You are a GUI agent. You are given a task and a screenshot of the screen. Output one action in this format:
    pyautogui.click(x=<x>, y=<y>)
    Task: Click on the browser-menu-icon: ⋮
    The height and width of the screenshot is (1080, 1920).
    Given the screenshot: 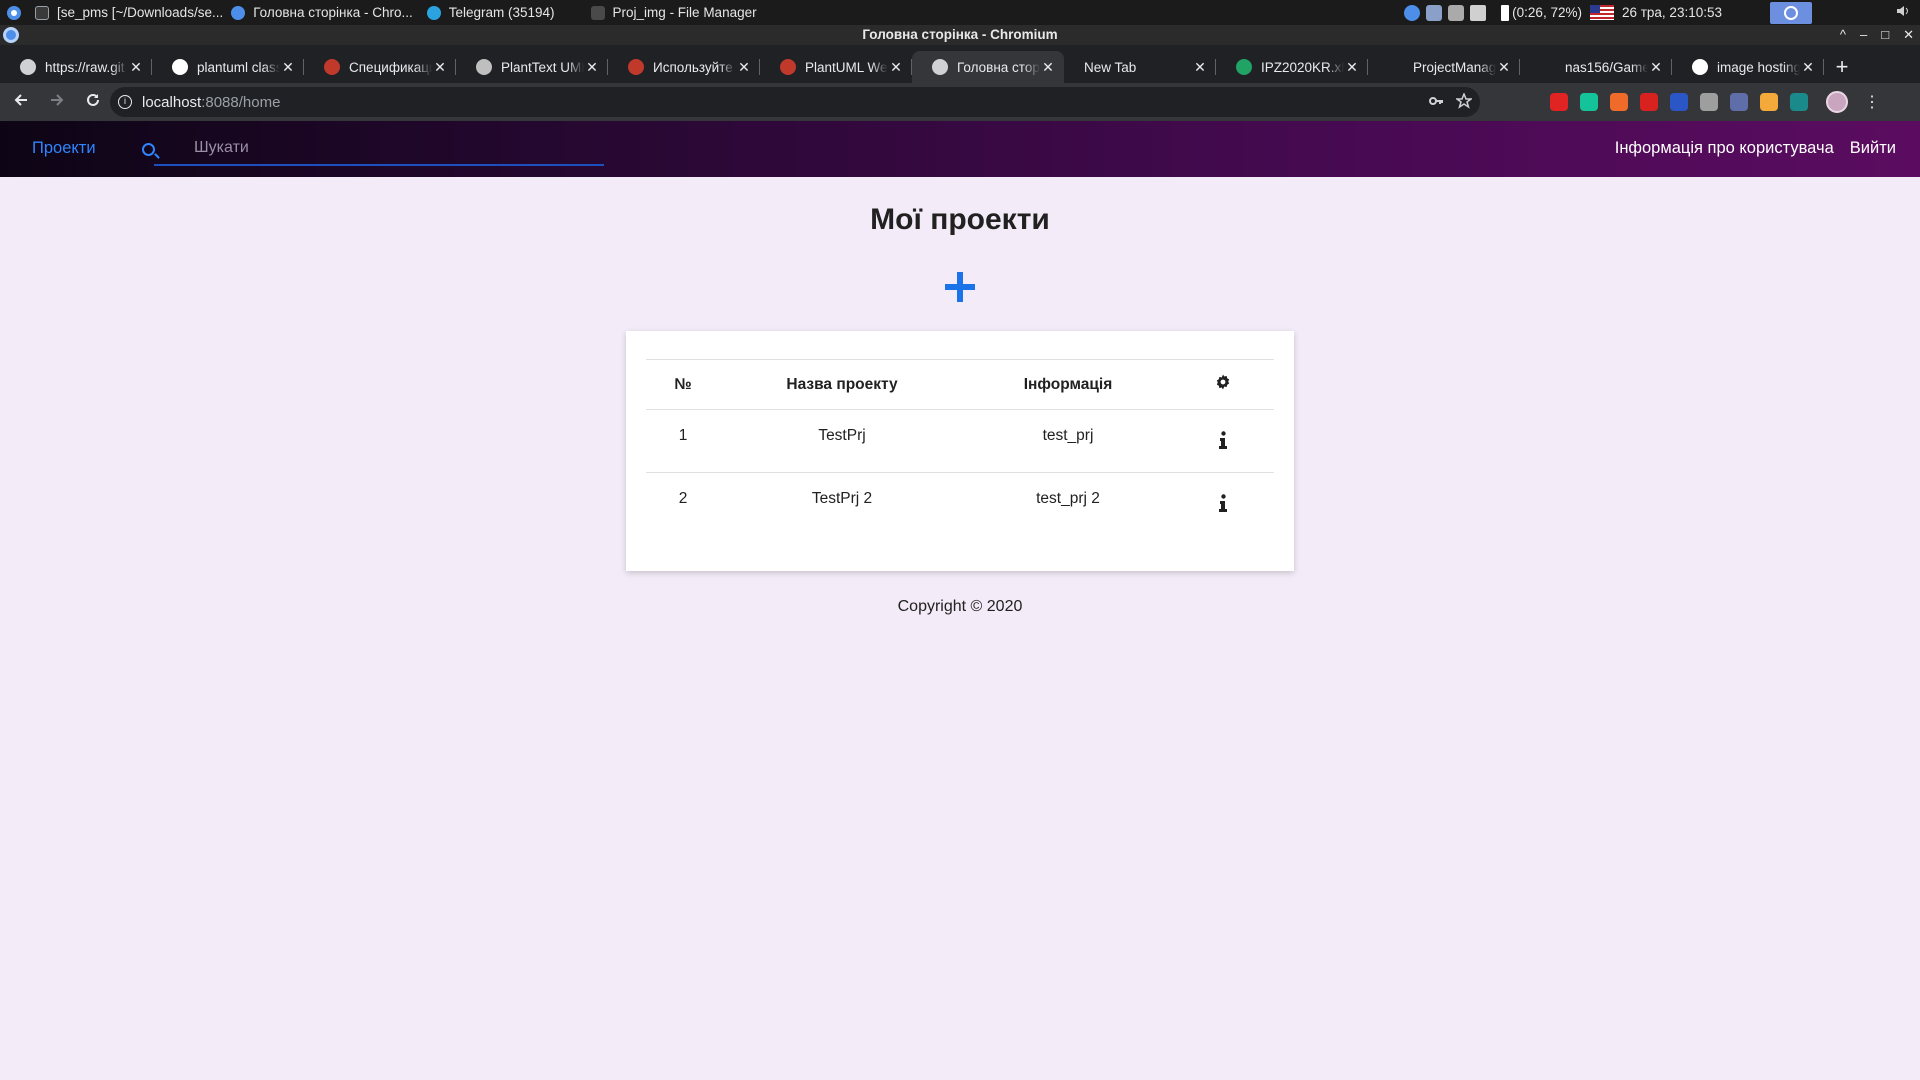 What is the action you would take?
    pyautogui.click(x=1872, y=102)
    